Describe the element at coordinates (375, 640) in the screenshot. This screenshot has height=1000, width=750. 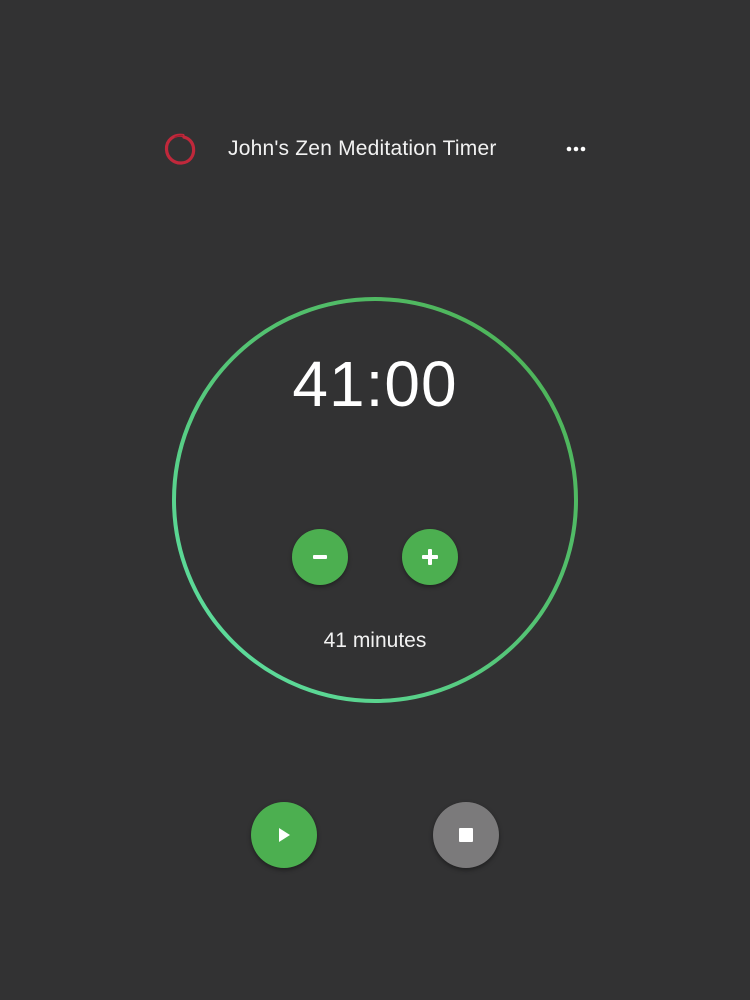
I see `minutes-label: 41 minutes` at that location.